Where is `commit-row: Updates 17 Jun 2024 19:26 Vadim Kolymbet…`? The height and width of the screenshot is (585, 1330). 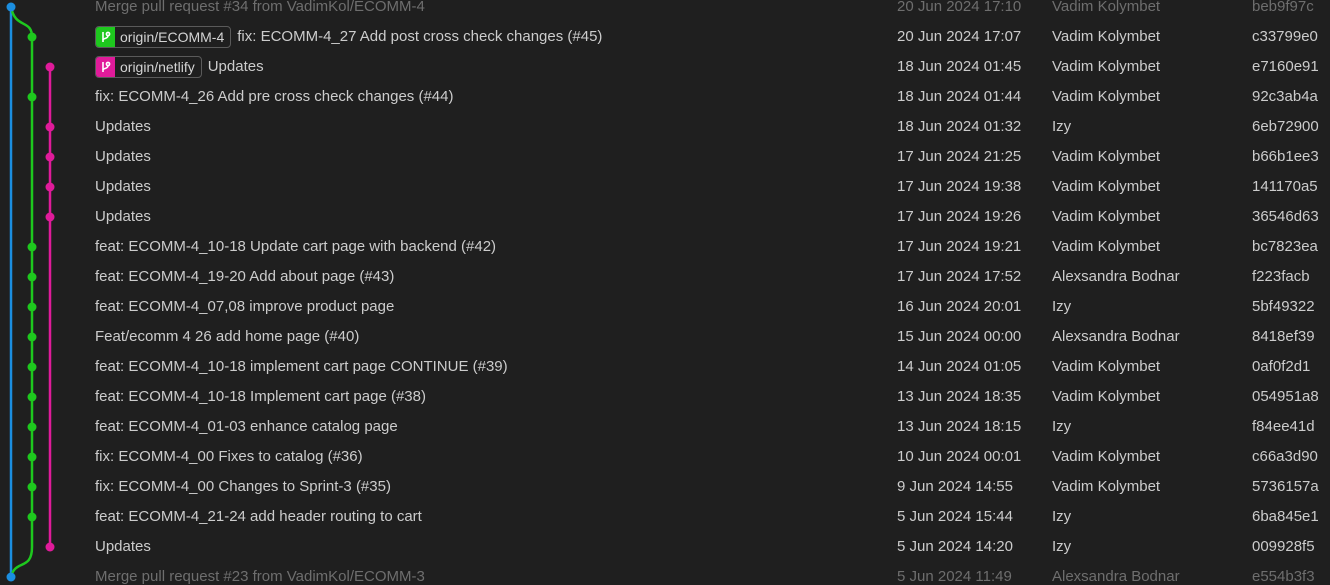 commit-row: Updates 17 Jun 2024 19:26 Vadim Kolymbet… is located at coordinates (665, 217).